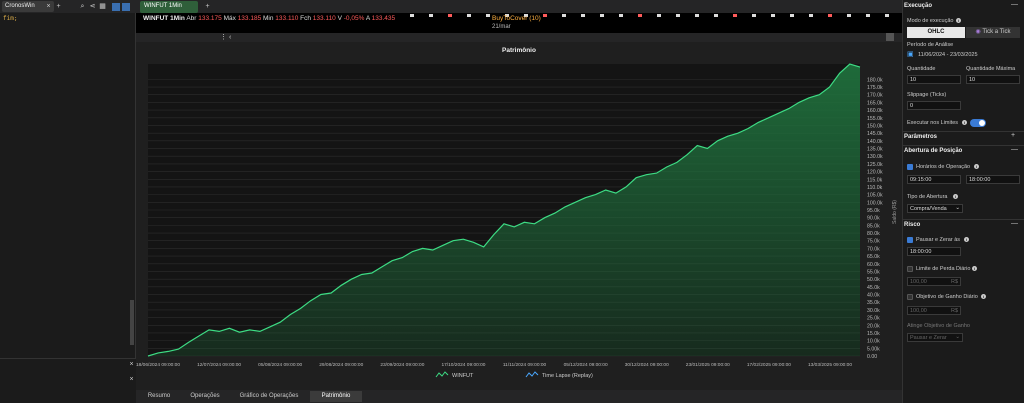  I want to click on horarios-checkbox, so click(910, 167).